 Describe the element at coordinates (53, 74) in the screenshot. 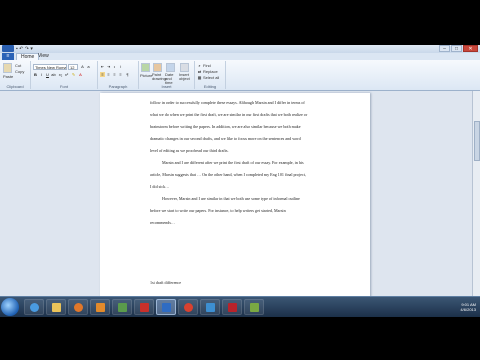

I see `strikethrough-icon: ab` at that location.